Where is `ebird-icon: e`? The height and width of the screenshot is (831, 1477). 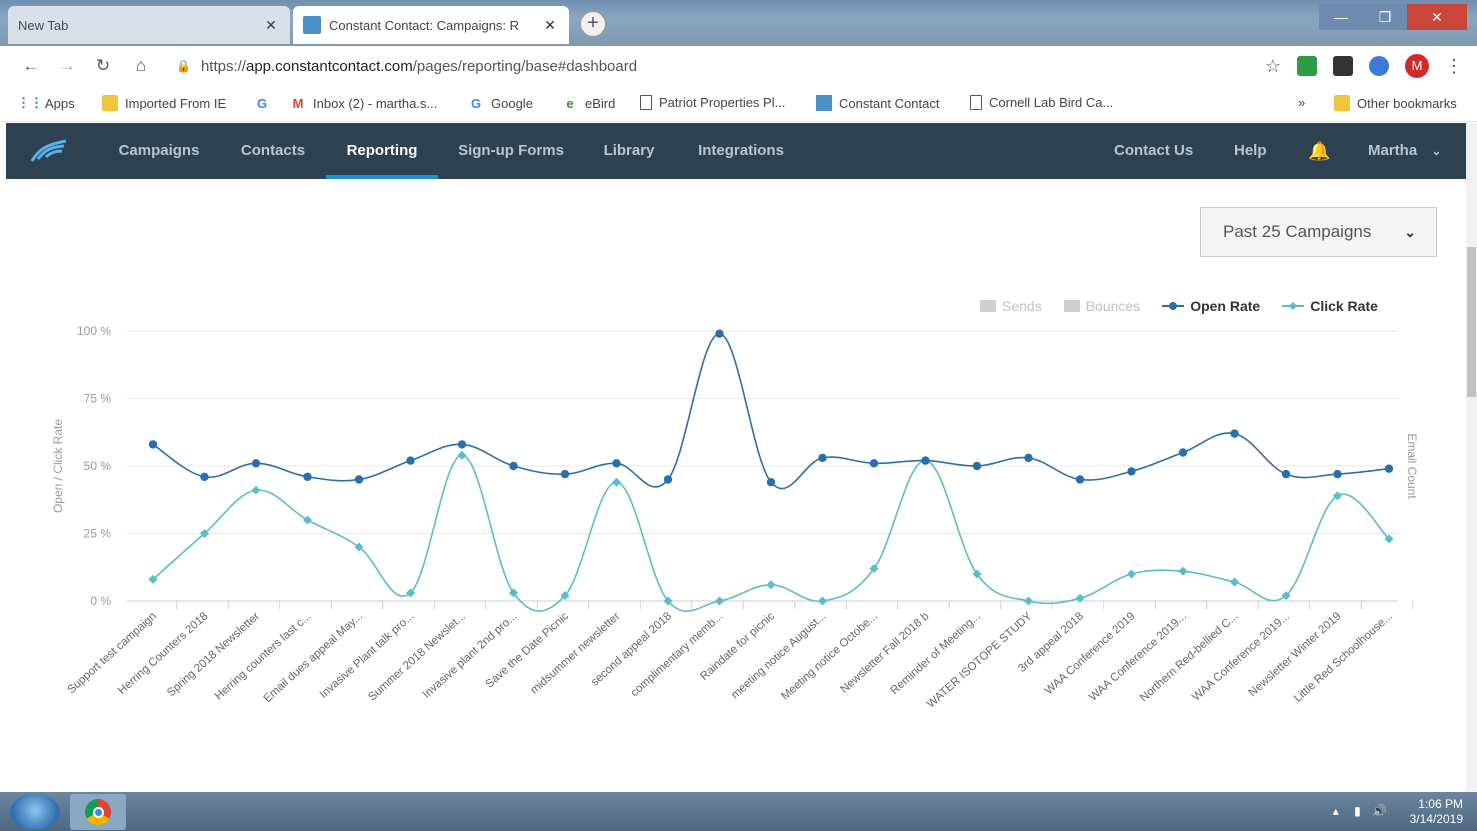 ebird-icon: e is located at coordinates (570, 103).